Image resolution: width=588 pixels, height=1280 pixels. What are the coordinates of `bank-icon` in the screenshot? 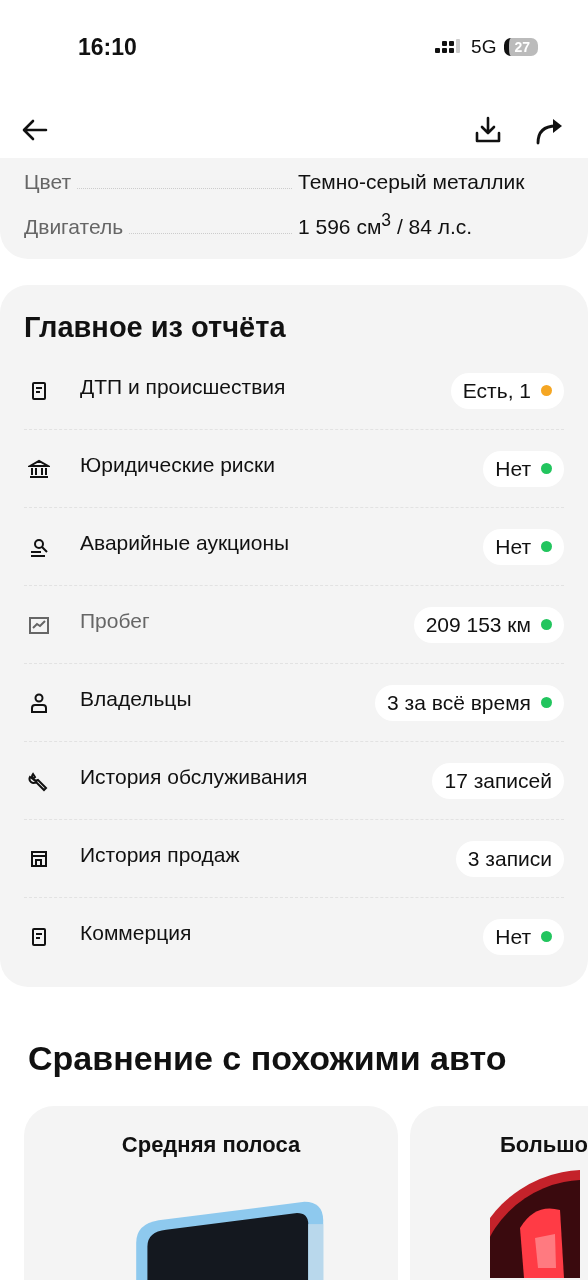 It's located at (39, 468).